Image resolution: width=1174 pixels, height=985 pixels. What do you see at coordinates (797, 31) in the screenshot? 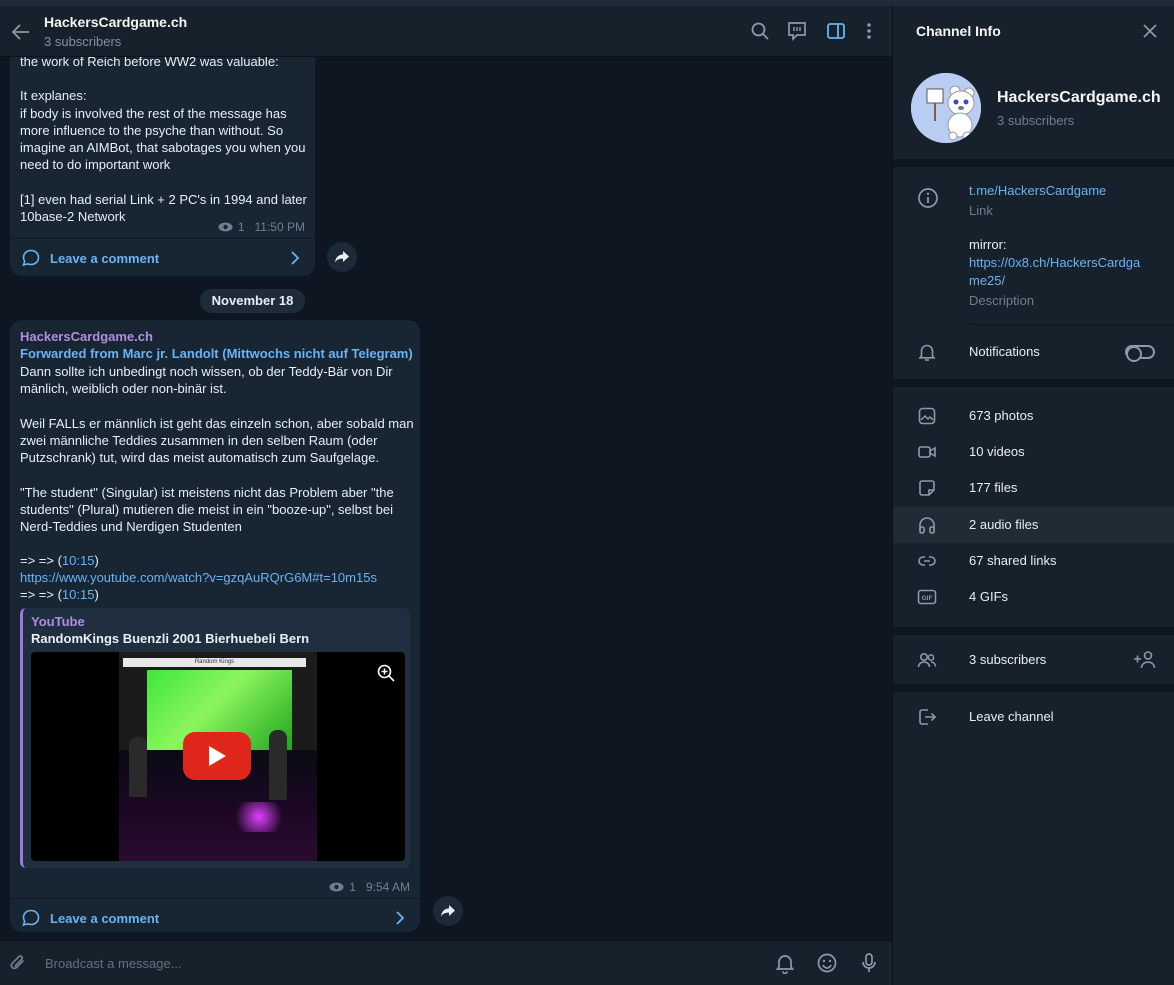
I see `discussion-icon` at bounding box center [797, 31].